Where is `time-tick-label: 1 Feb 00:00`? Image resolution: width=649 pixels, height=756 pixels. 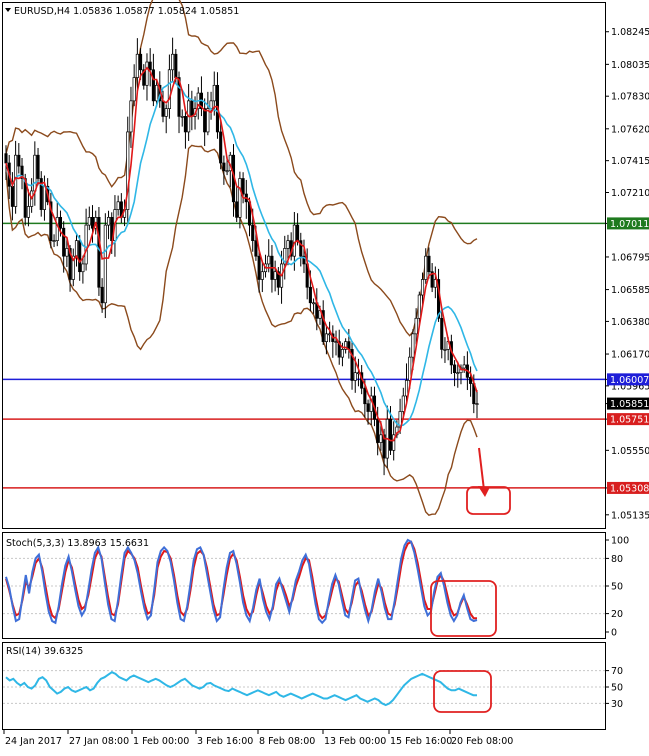
time-tick-label: 1 Feb 00:00 is located at coordinates (161, 741).